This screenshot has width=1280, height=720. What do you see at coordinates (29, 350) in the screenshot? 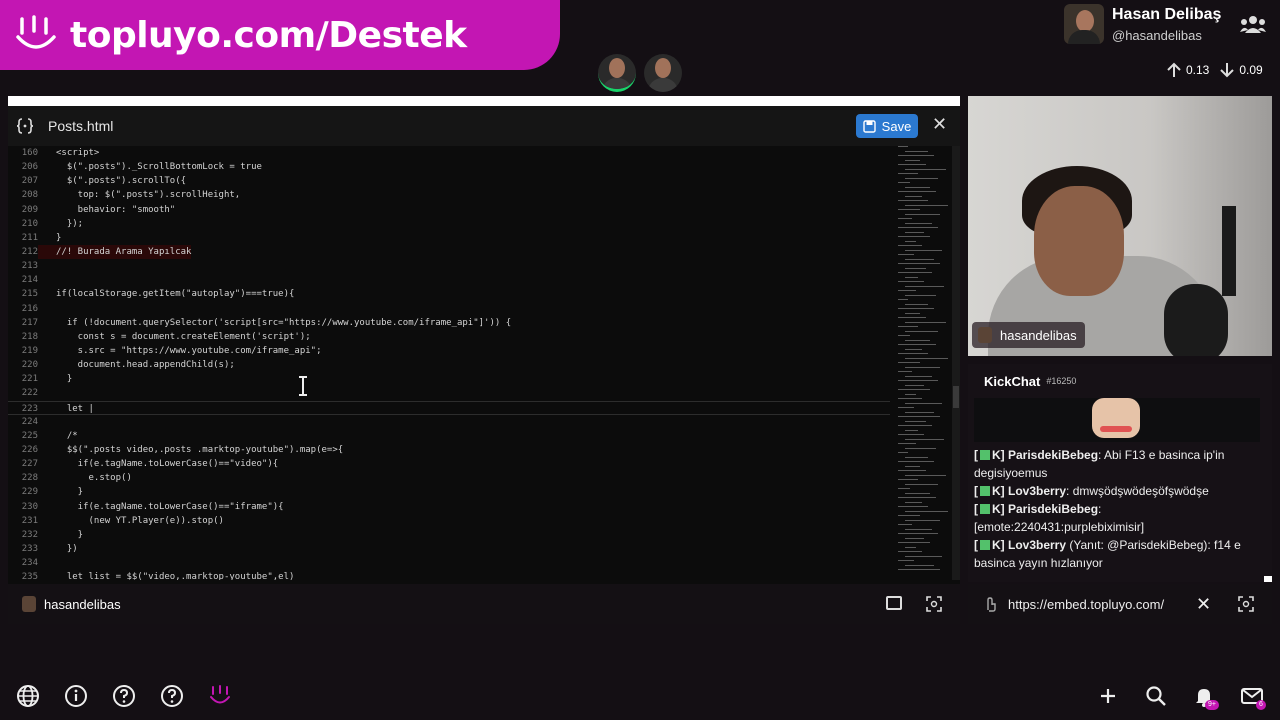
I see `line-number: 219` at bounding box center [29, 350].